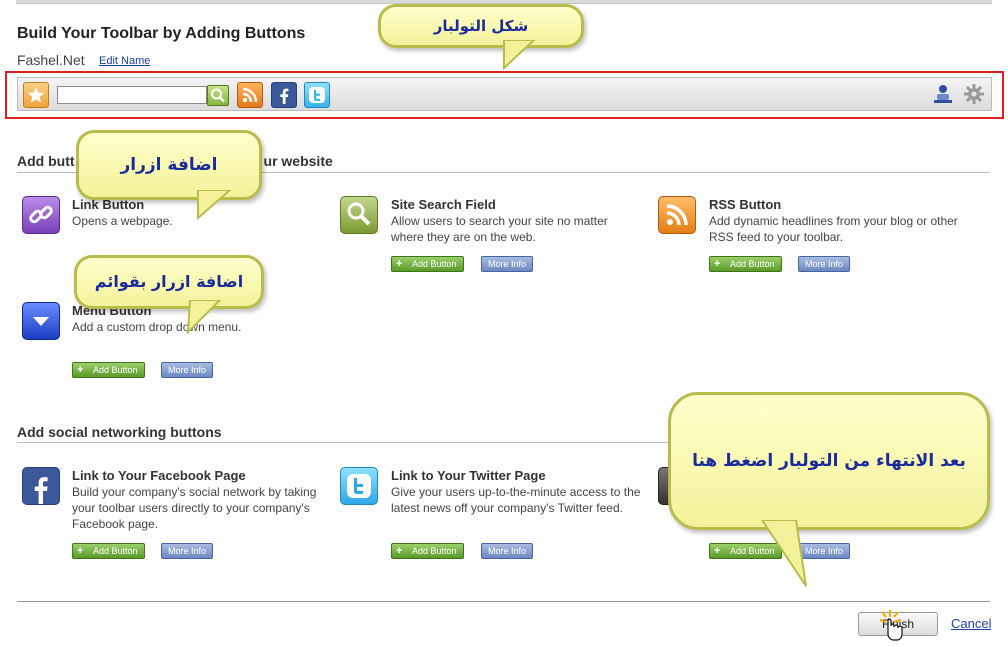  What do you see at coordinates (974, 94) in the screenshot?
I see `gear-icon` at bounding box center [974, 94].